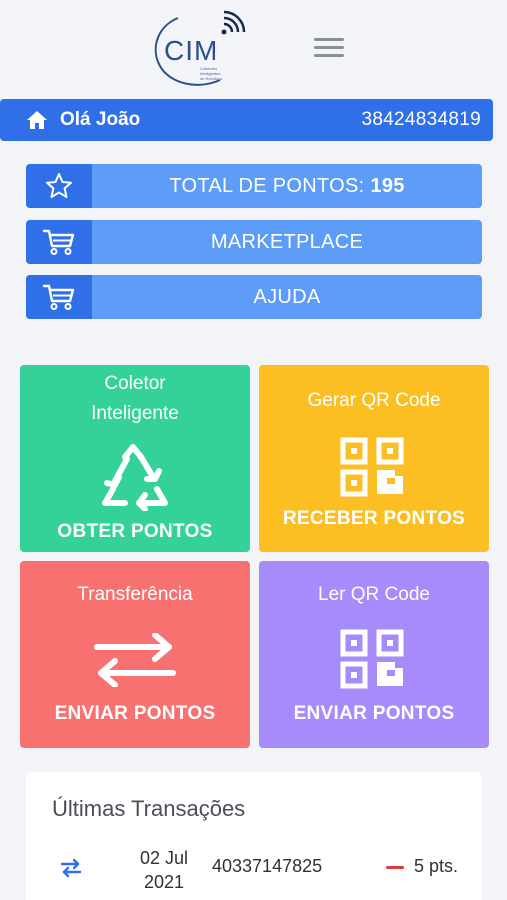 This screenshot has width=507, height=900. Describe the element at coordinates (164, 858) in the screenshot. I see `transaction-date-day: 02 Jul` at that location.